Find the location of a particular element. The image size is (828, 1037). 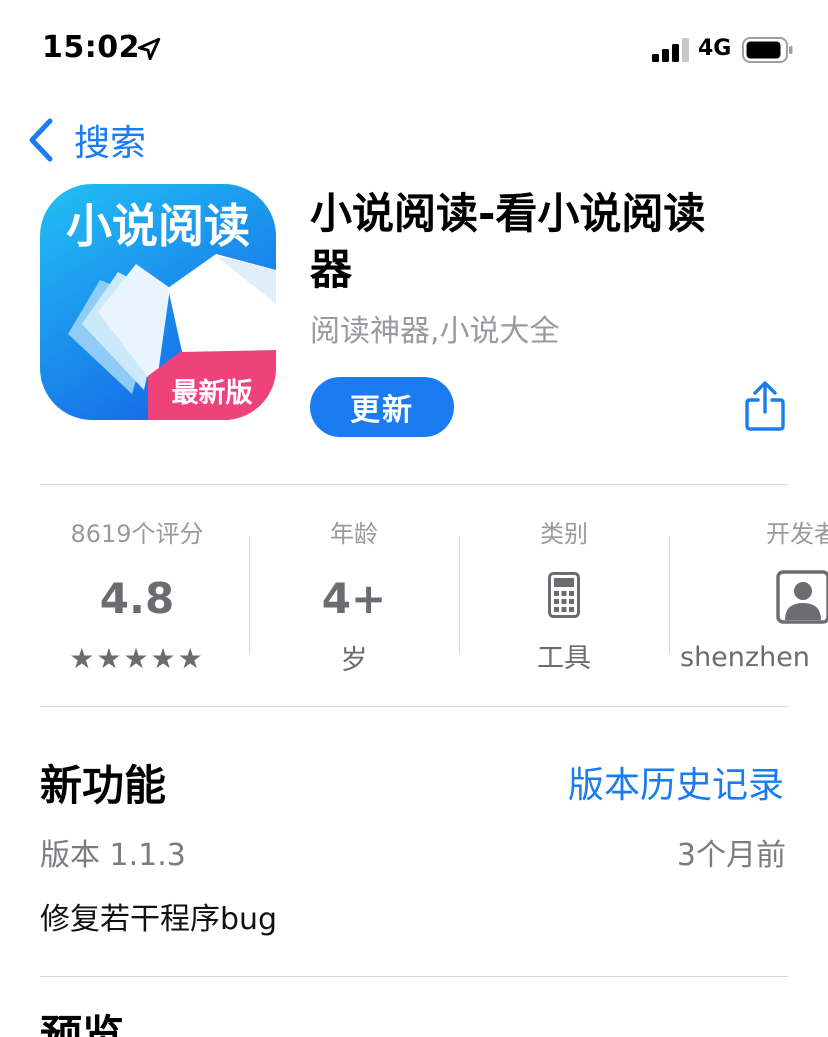

icon-badge-text: 最新版 is located at coordinates (212, 393).